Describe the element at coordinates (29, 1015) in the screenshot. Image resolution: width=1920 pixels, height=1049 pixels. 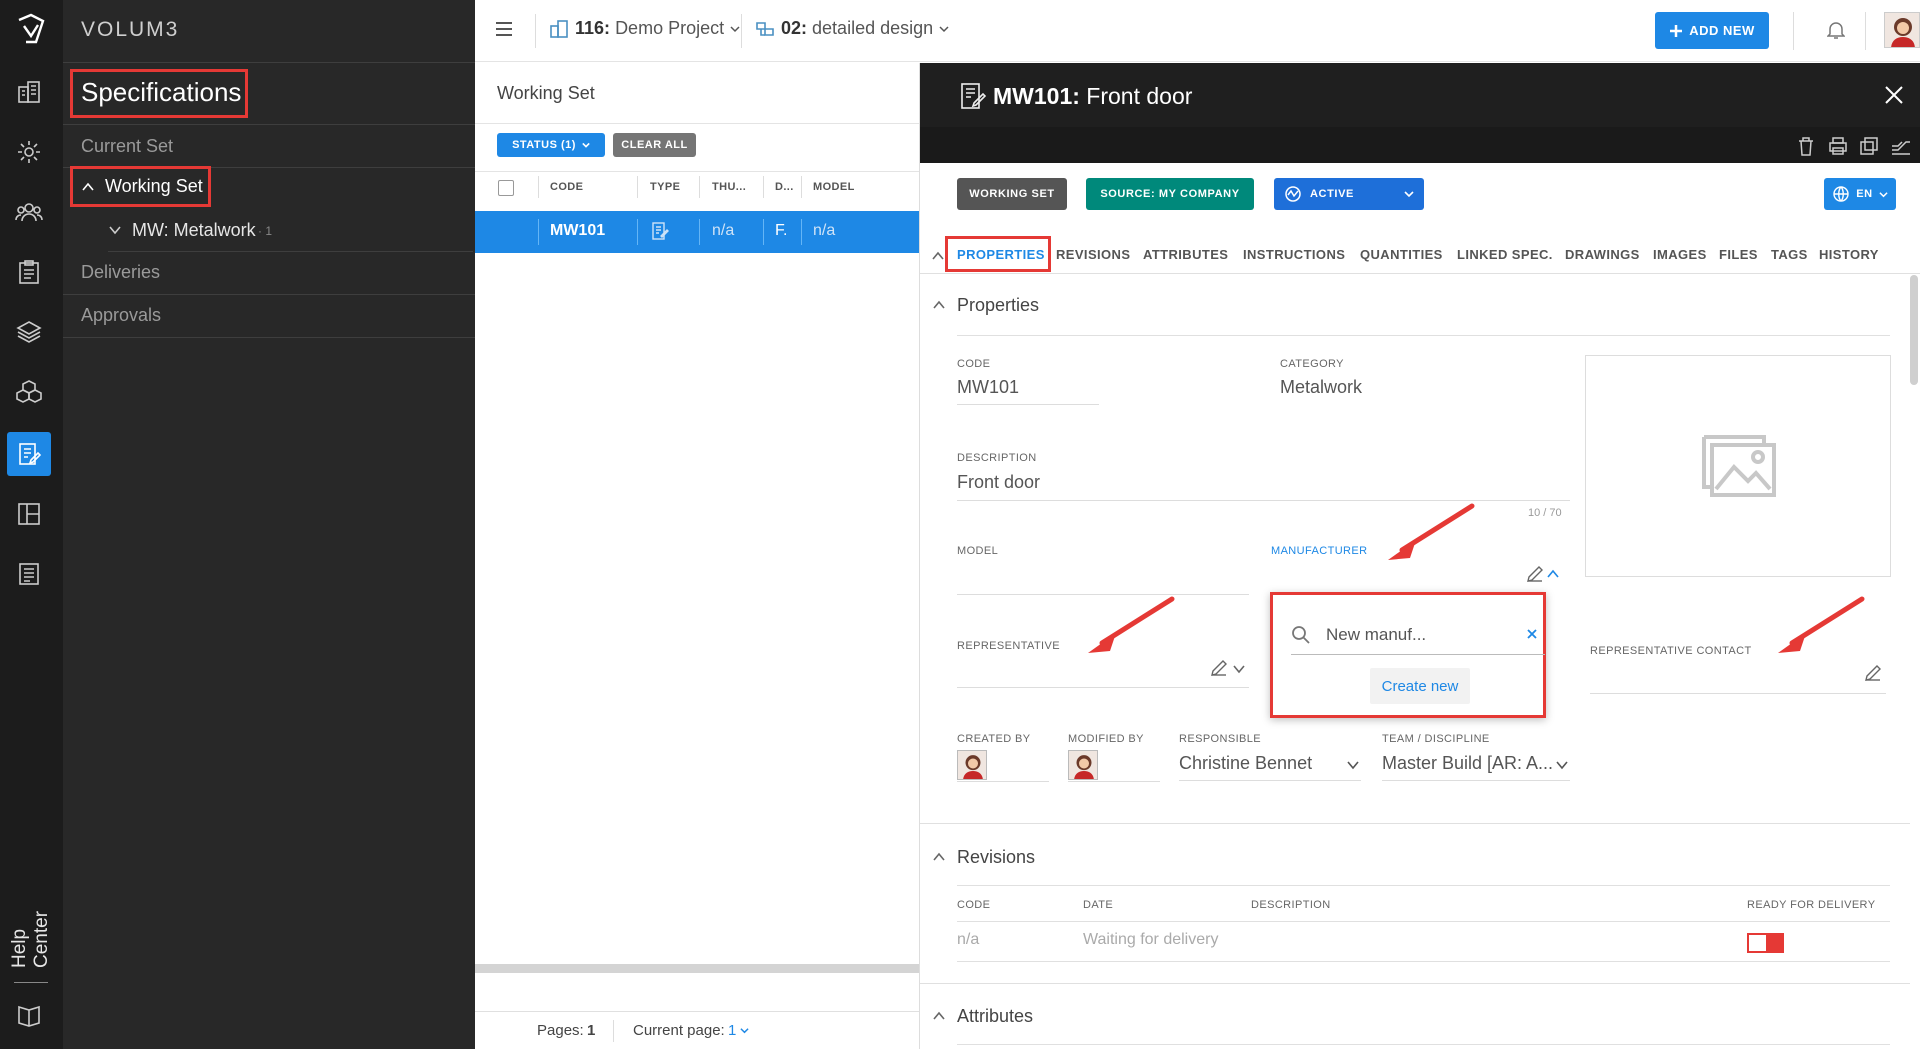
I see `help-book-icon` at that location.